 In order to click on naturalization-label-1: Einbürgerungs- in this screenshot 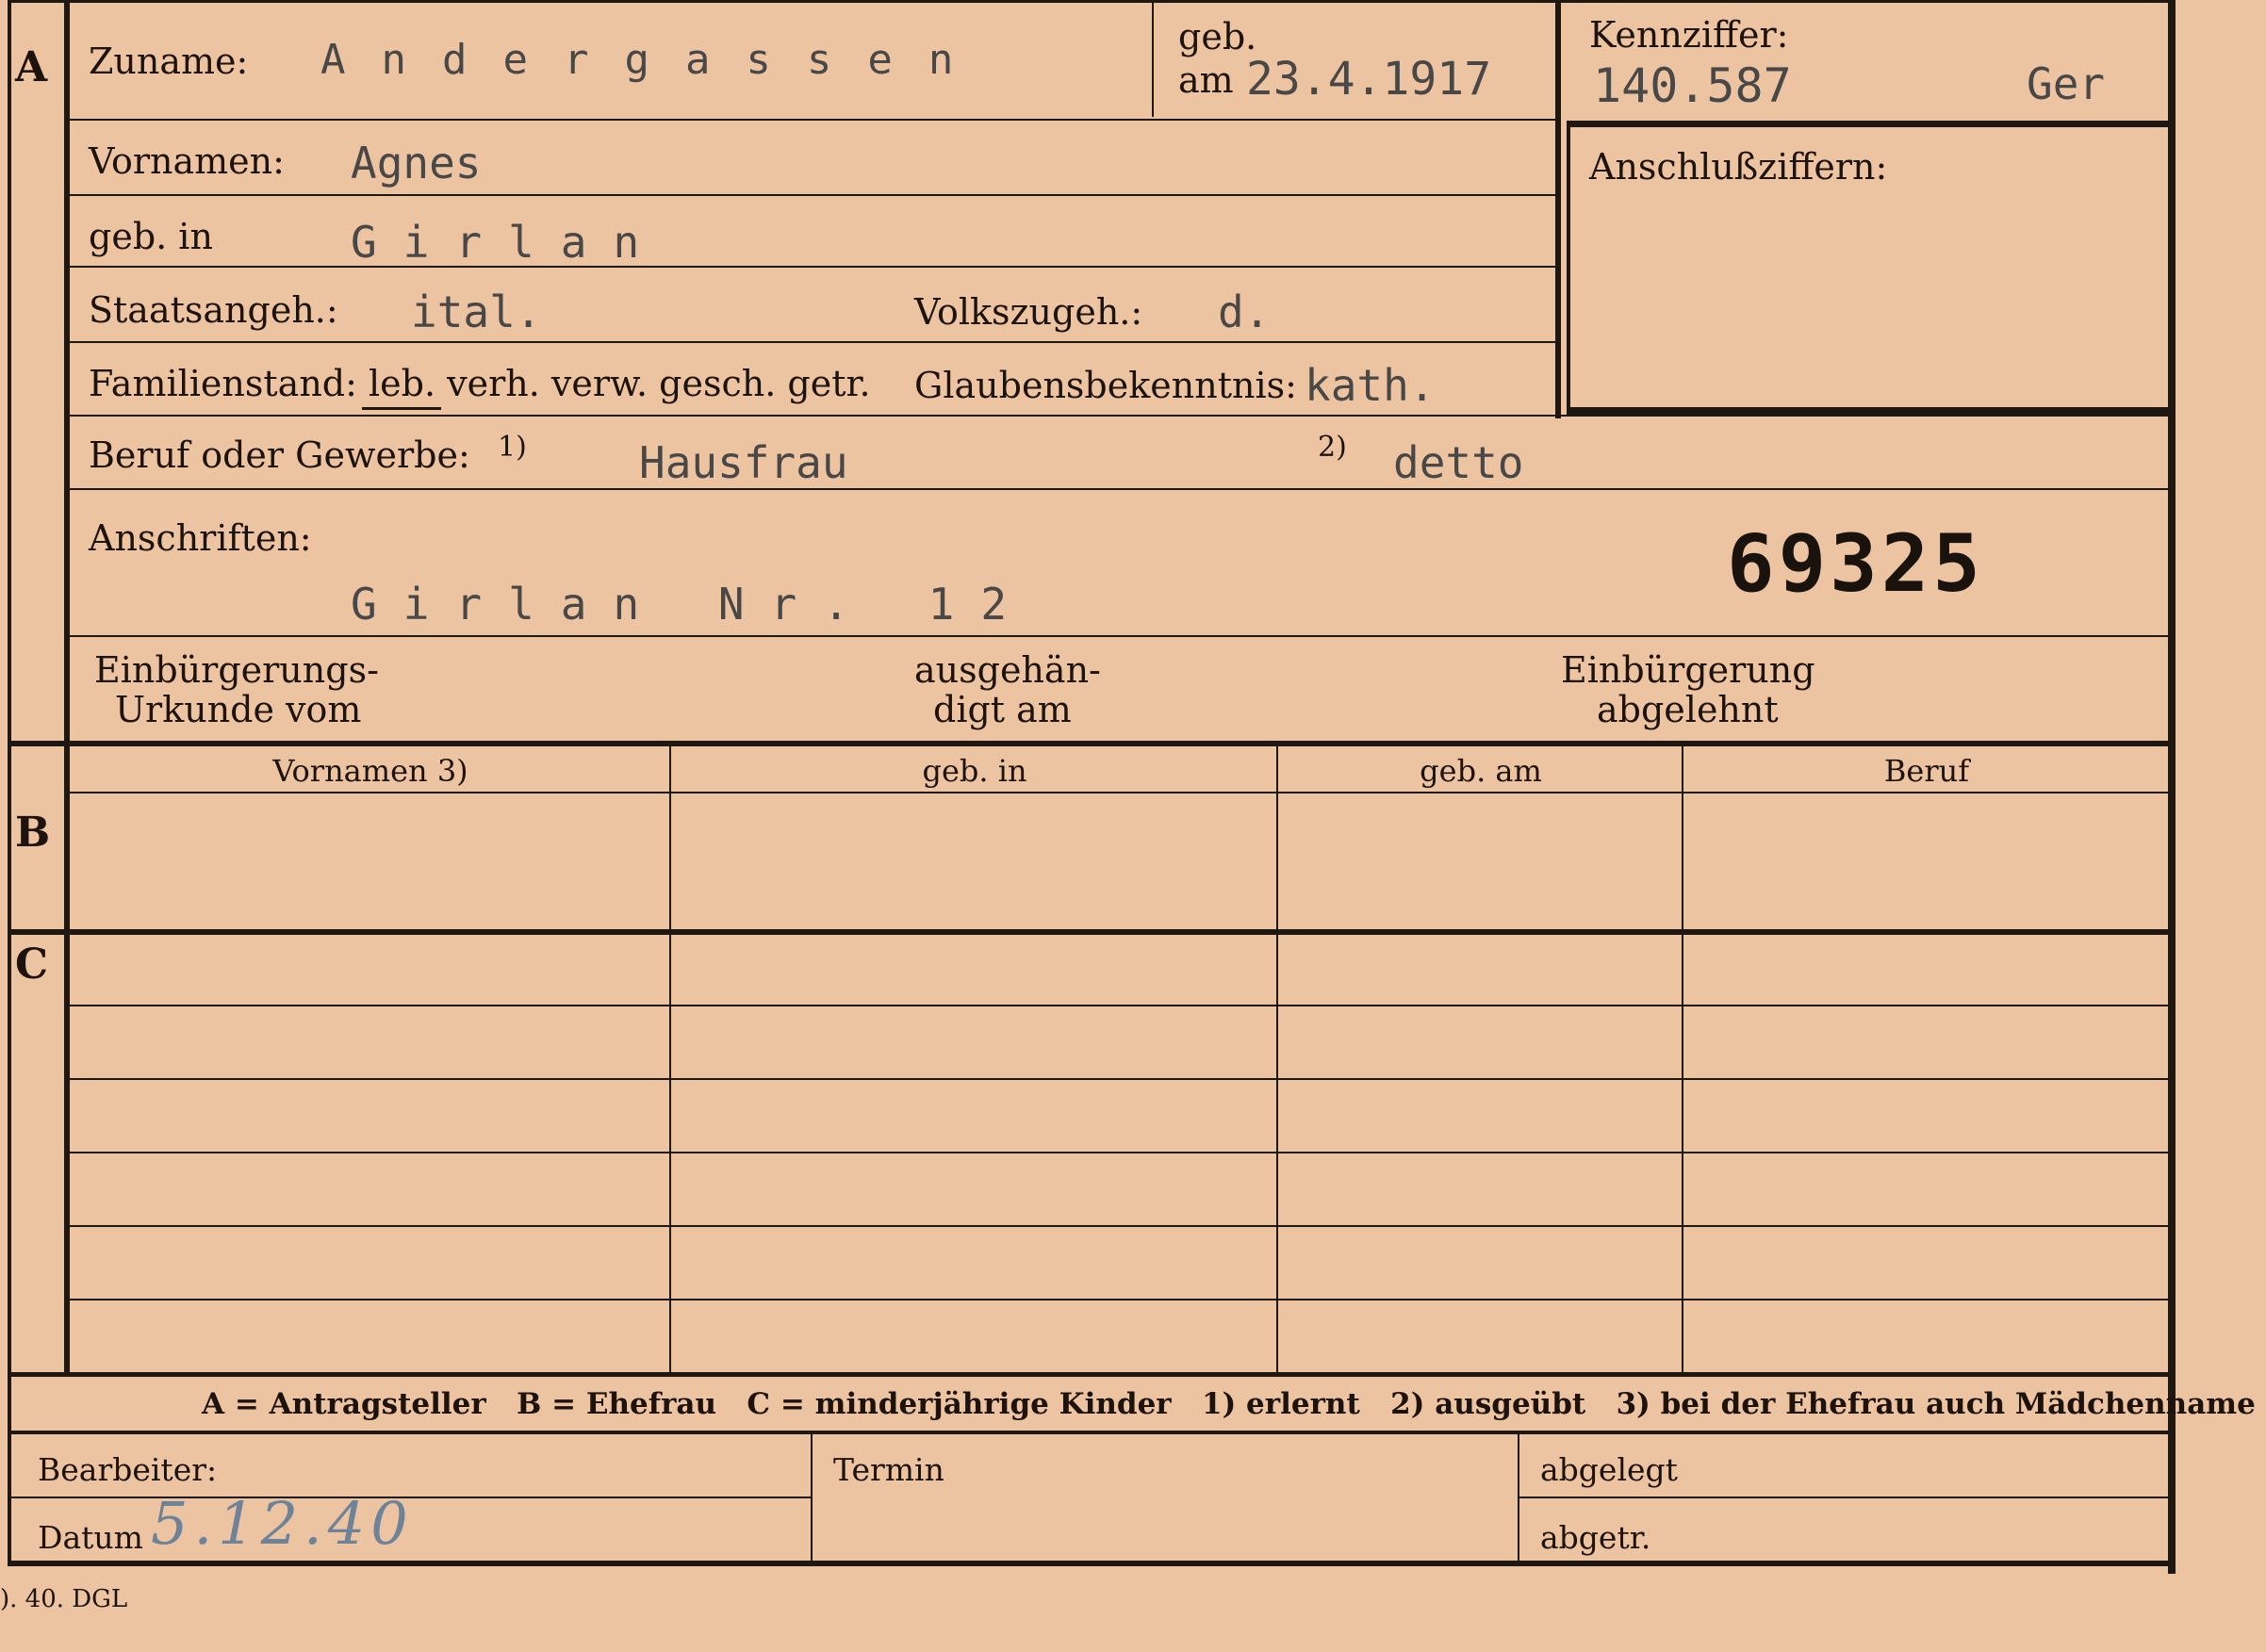, I will do `click(237, 670)`.